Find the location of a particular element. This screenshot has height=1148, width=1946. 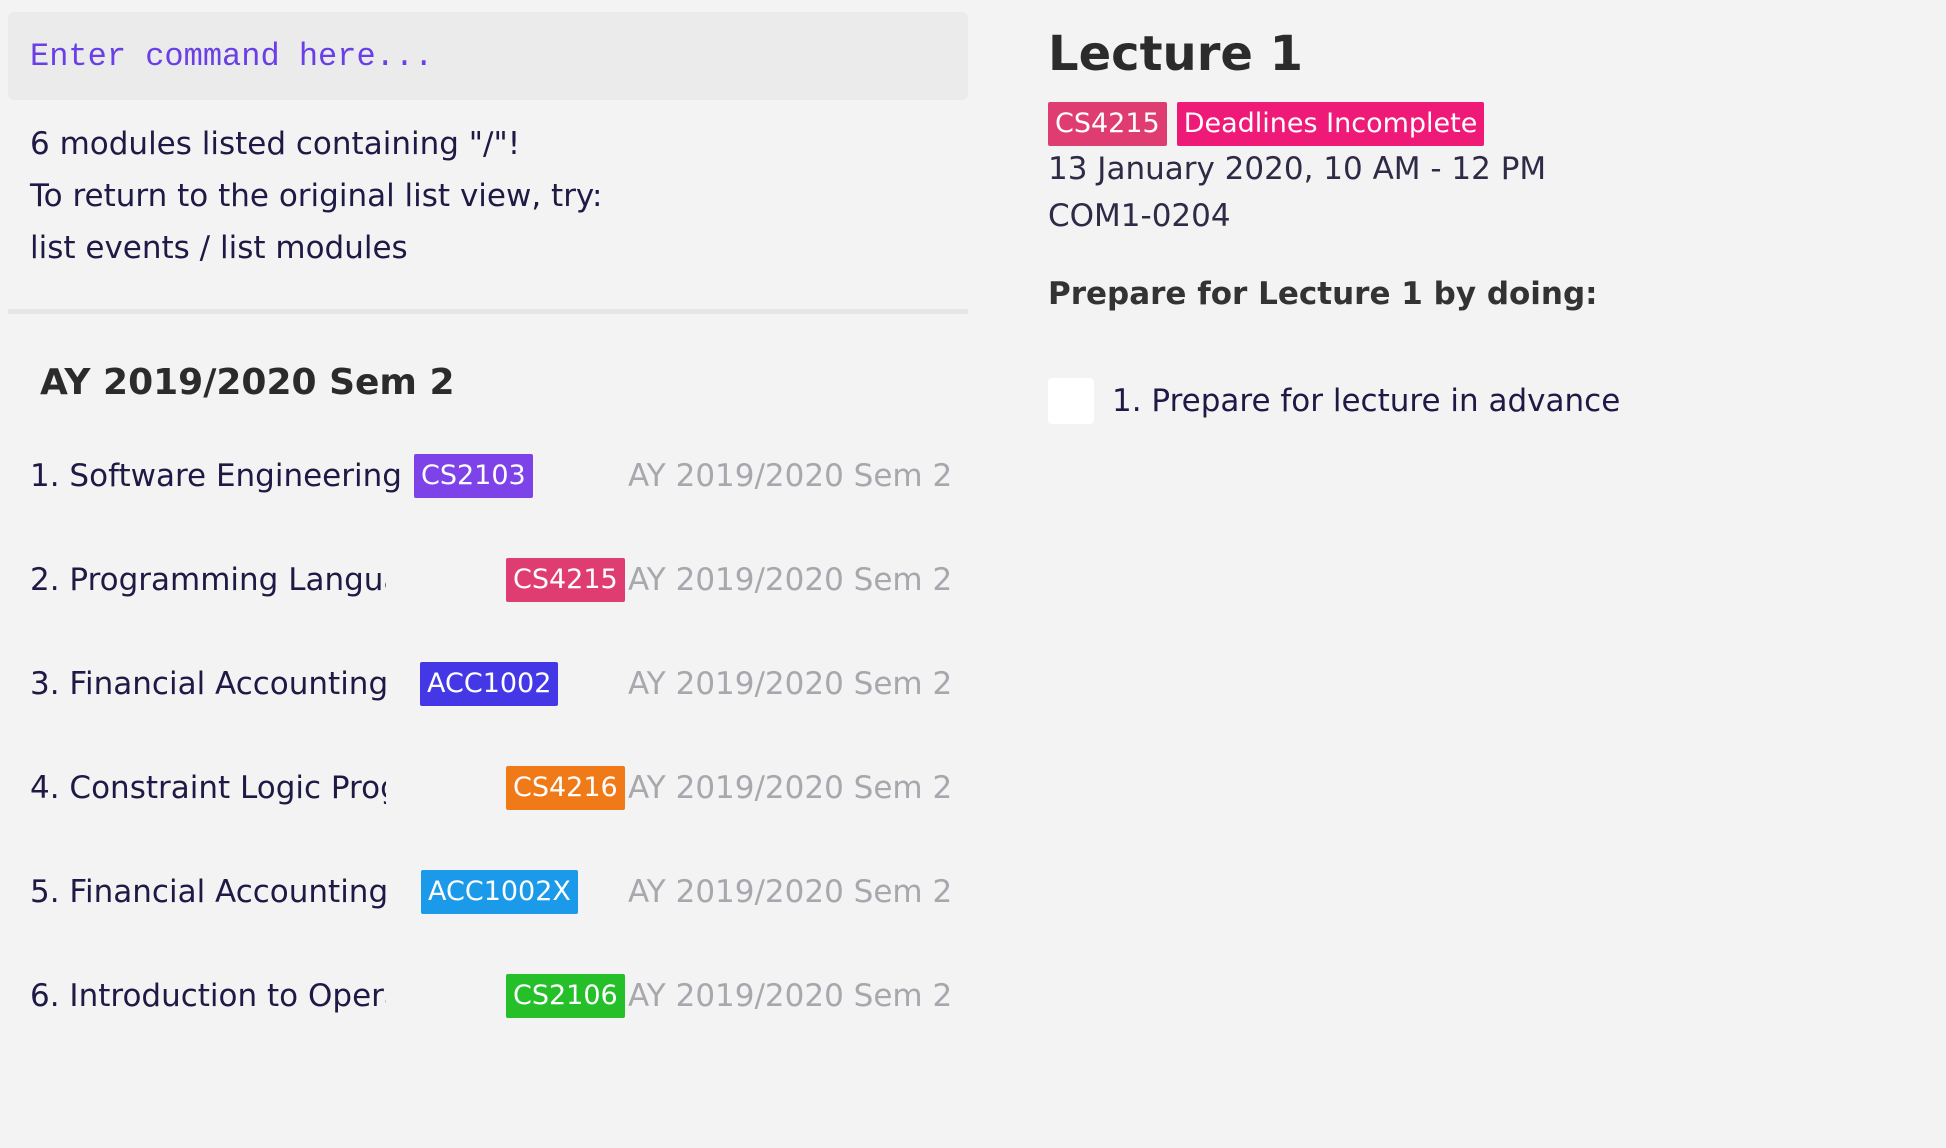

module-code-tag: ACC1002 is located at coordinates (489, 684).